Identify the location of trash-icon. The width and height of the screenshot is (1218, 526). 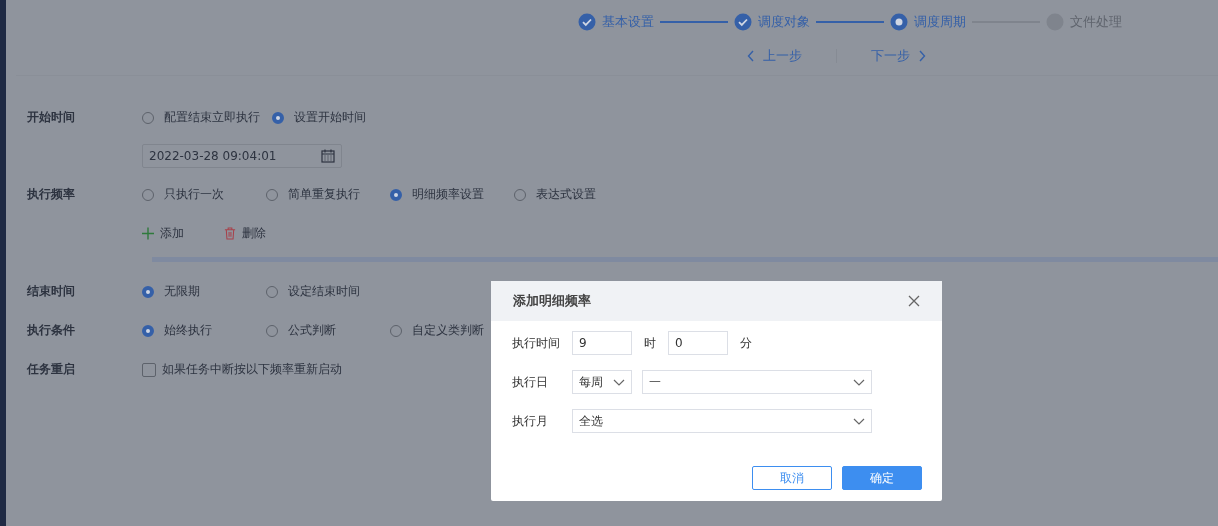
(230, 233).